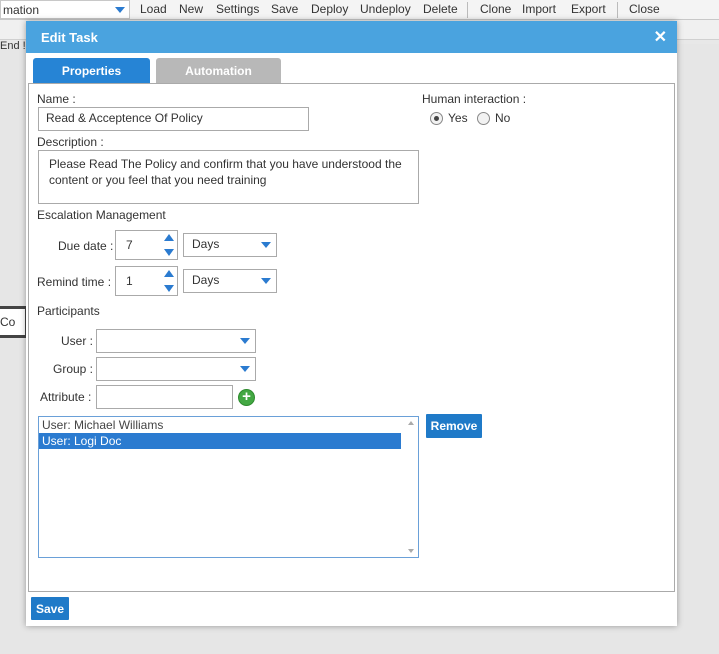  Describe the element at coordinates (73, 369) in the screenshot. I see `group-label: Group :` at that location.